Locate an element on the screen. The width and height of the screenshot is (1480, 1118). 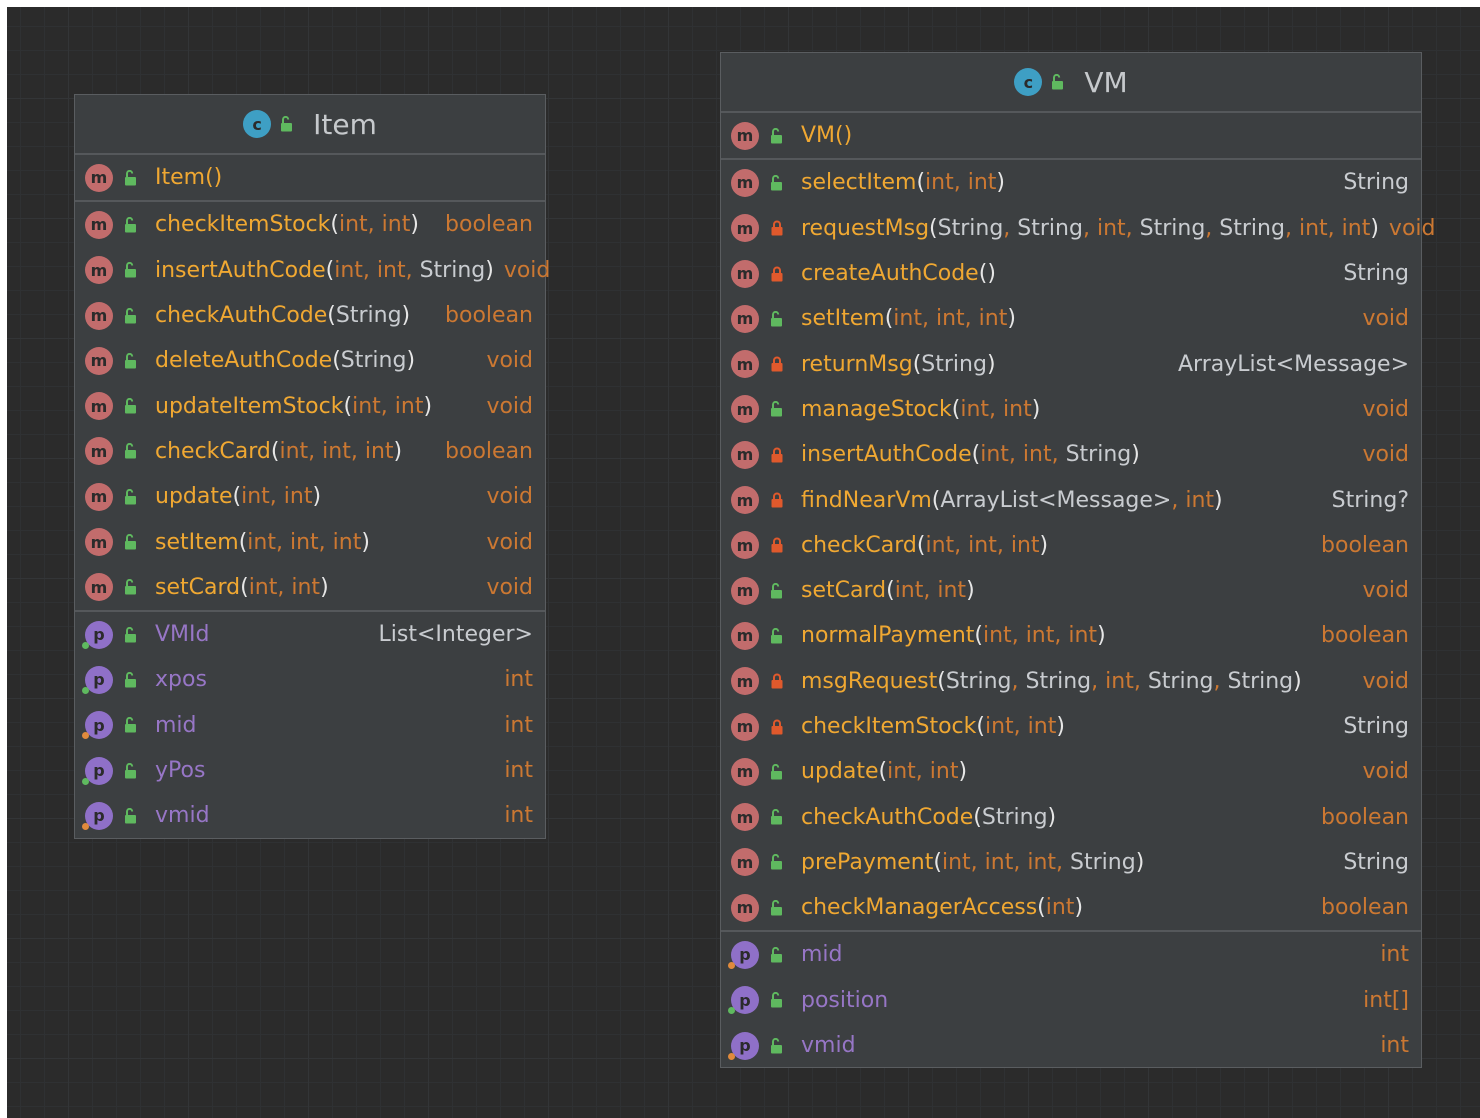
method-name: update is located at coordinates (194, 497).